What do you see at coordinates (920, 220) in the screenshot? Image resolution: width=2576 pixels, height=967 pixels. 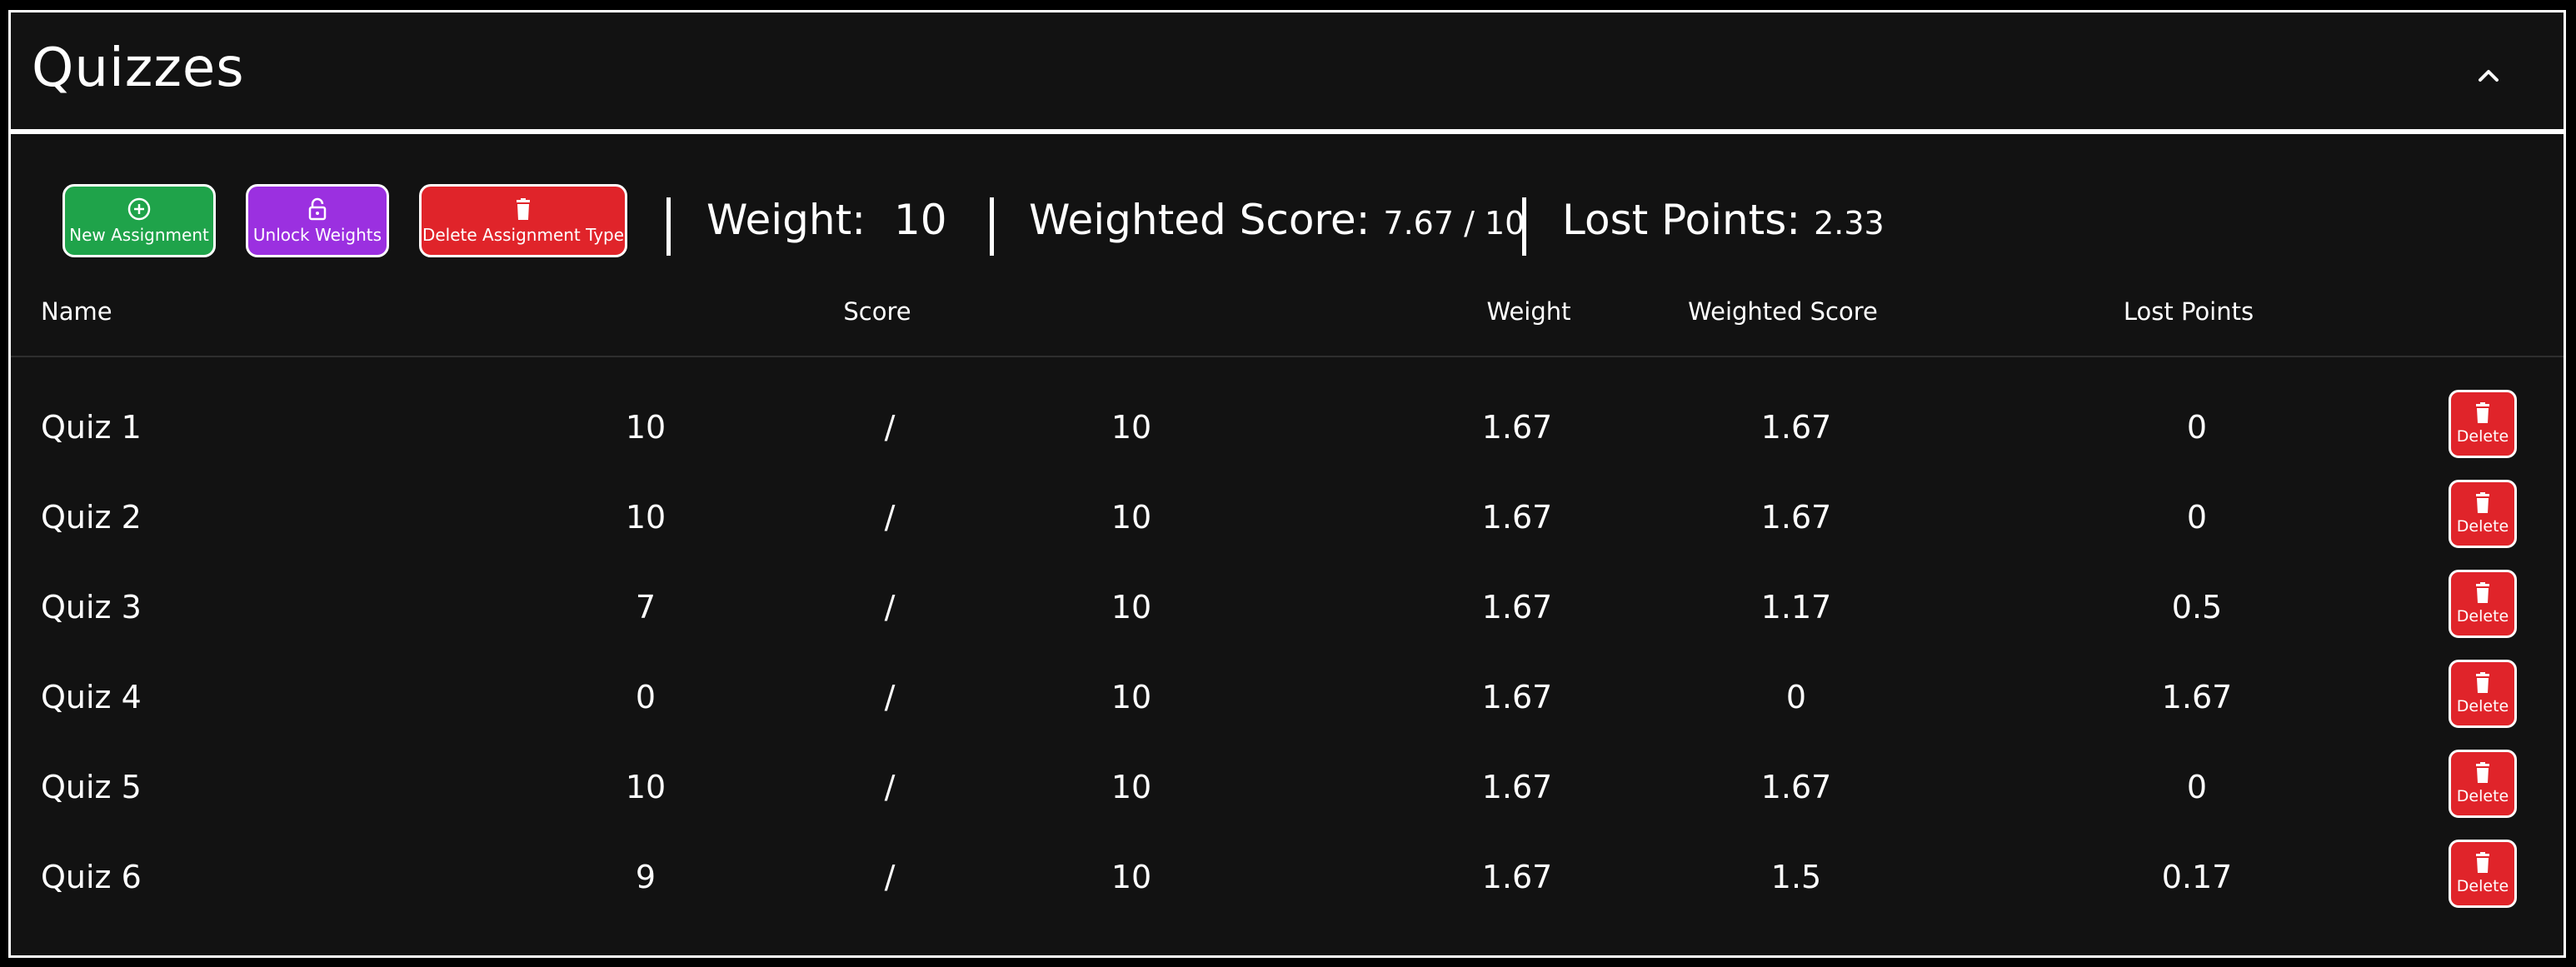 I see `weight-value: 10` at bounding box center [920, 220].